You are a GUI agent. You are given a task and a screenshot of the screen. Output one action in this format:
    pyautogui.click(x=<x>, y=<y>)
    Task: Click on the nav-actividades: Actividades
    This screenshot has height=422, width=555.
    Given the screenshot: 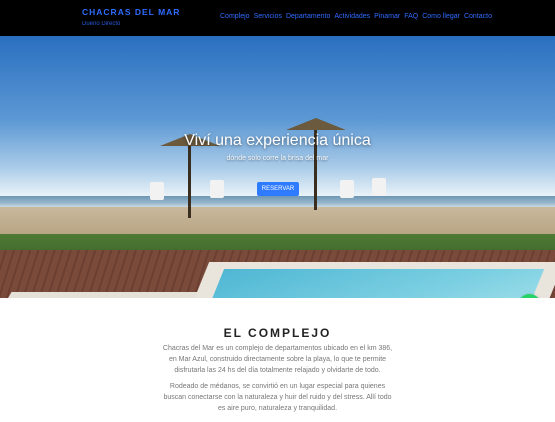 What is the action you would take?
    pyautogui.click(x=352, y=16)
    